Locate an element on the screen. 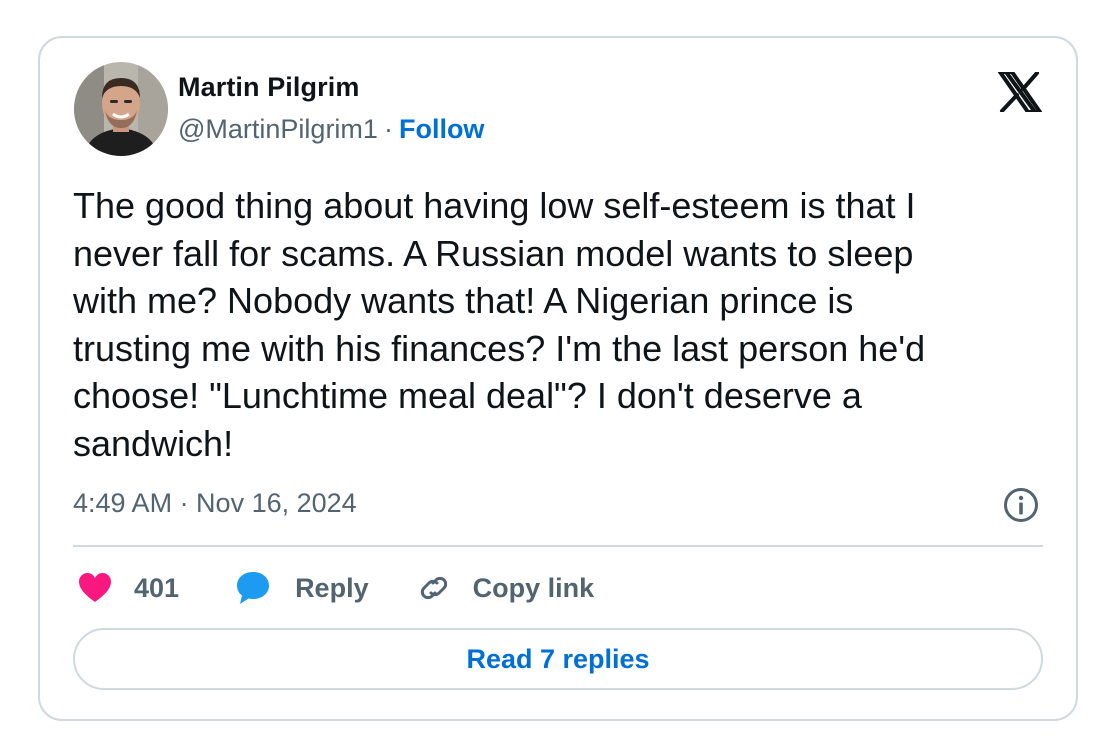 Image resolution: width=1110 pixels, height=749 pixels. read-replies-label: Read 7 replies is located at coordinates (558, 658).